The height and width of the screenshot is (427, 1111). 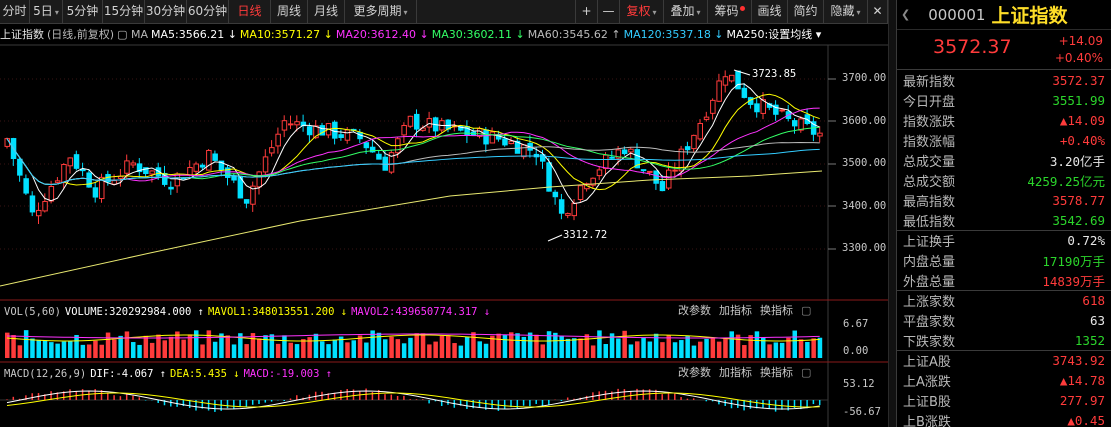 I want to click on quote-value: 3572.37, so click(x=1078, y=80).